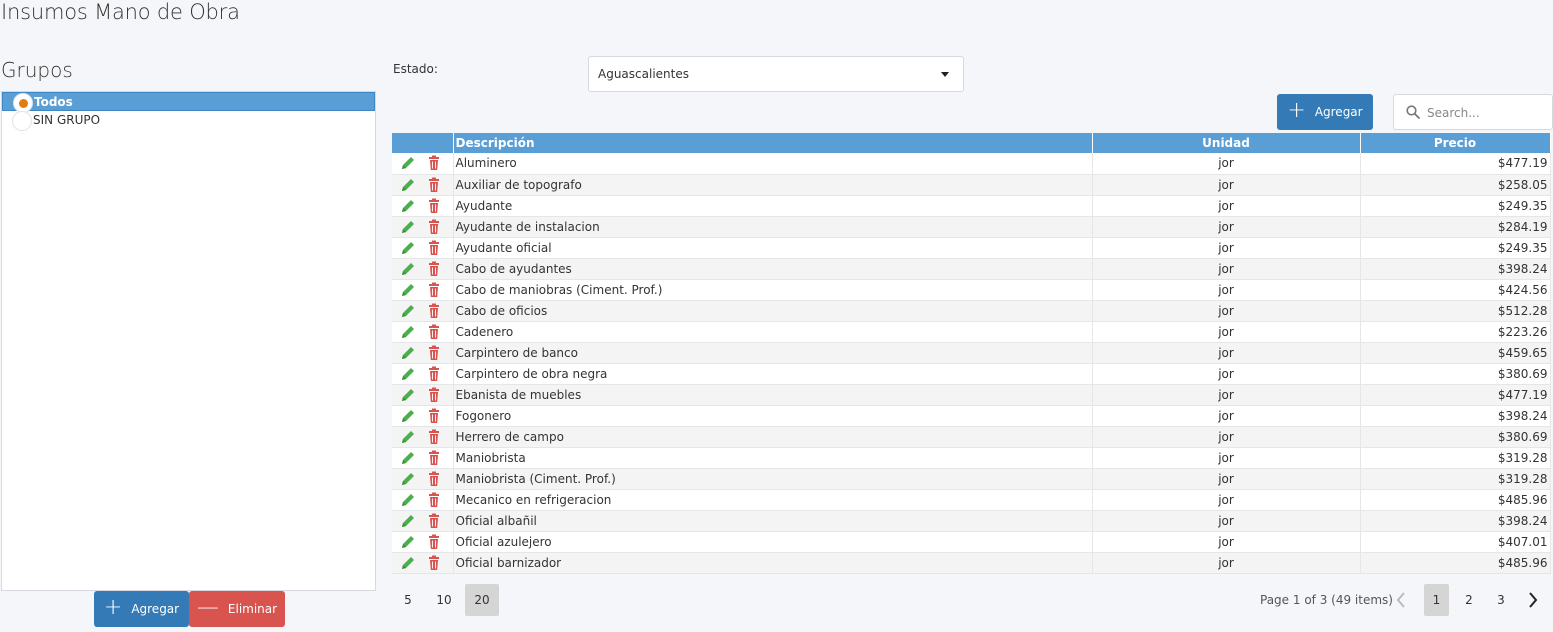 The image size is (1553, 632). Describe the element at coordinates (23, 103) in the screenshot. I see `radio-selected-icon` at that location.